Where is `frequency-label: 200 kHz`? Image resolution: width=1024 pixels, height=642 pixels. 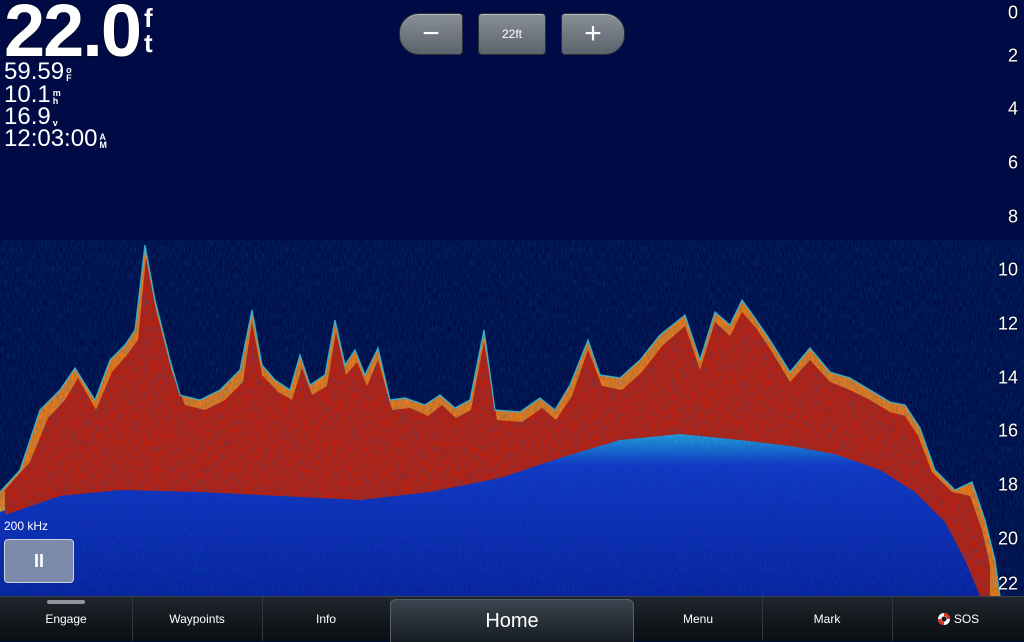
frequency-label: 200 kHz is located at coordinates (26, 526).